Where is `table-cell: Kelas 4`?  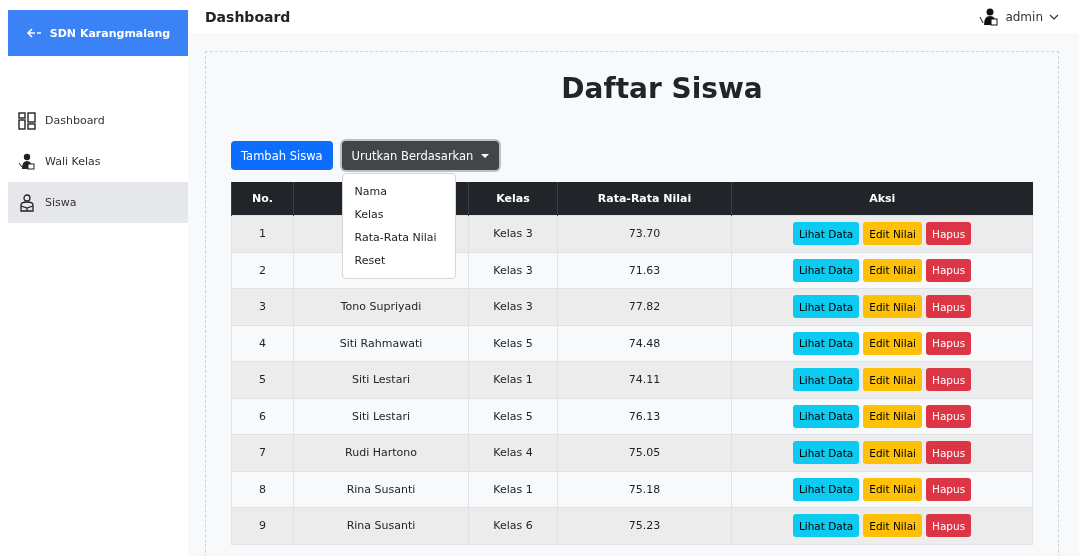
table-cell: Kelas 4 is located at coordinates (513, 452).